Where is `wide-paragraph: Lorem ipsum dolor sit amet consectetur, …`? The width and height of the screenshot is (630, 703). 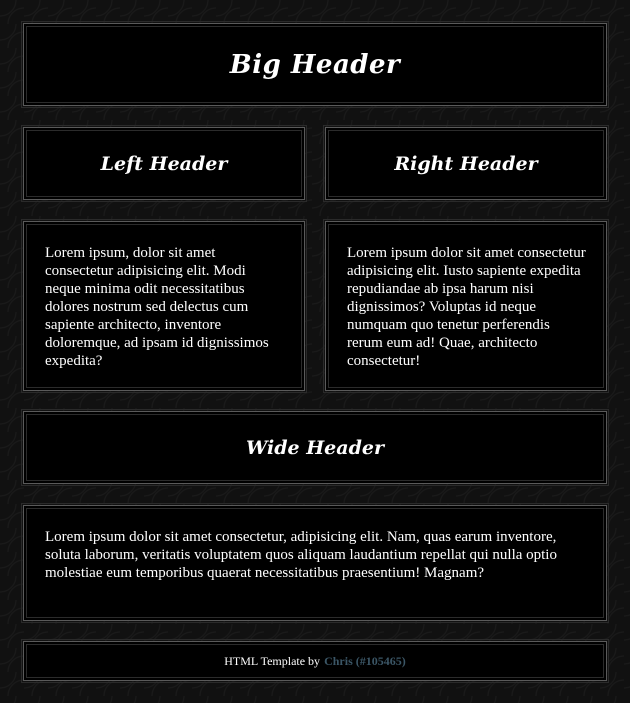
wide-paragraph: Lorem ipsum dolor sit amet consectetur, … is located at coordinates (301, 555).